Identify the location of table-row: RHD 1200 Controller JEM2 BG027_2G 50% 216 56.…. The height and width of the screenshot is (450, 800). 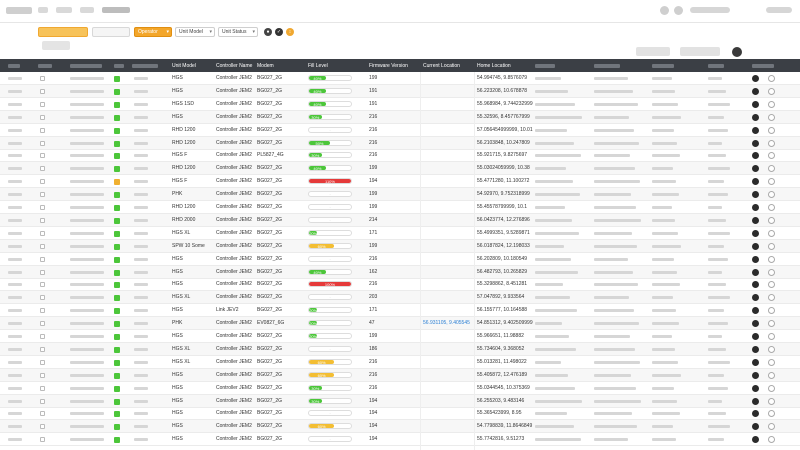
(400, 143).